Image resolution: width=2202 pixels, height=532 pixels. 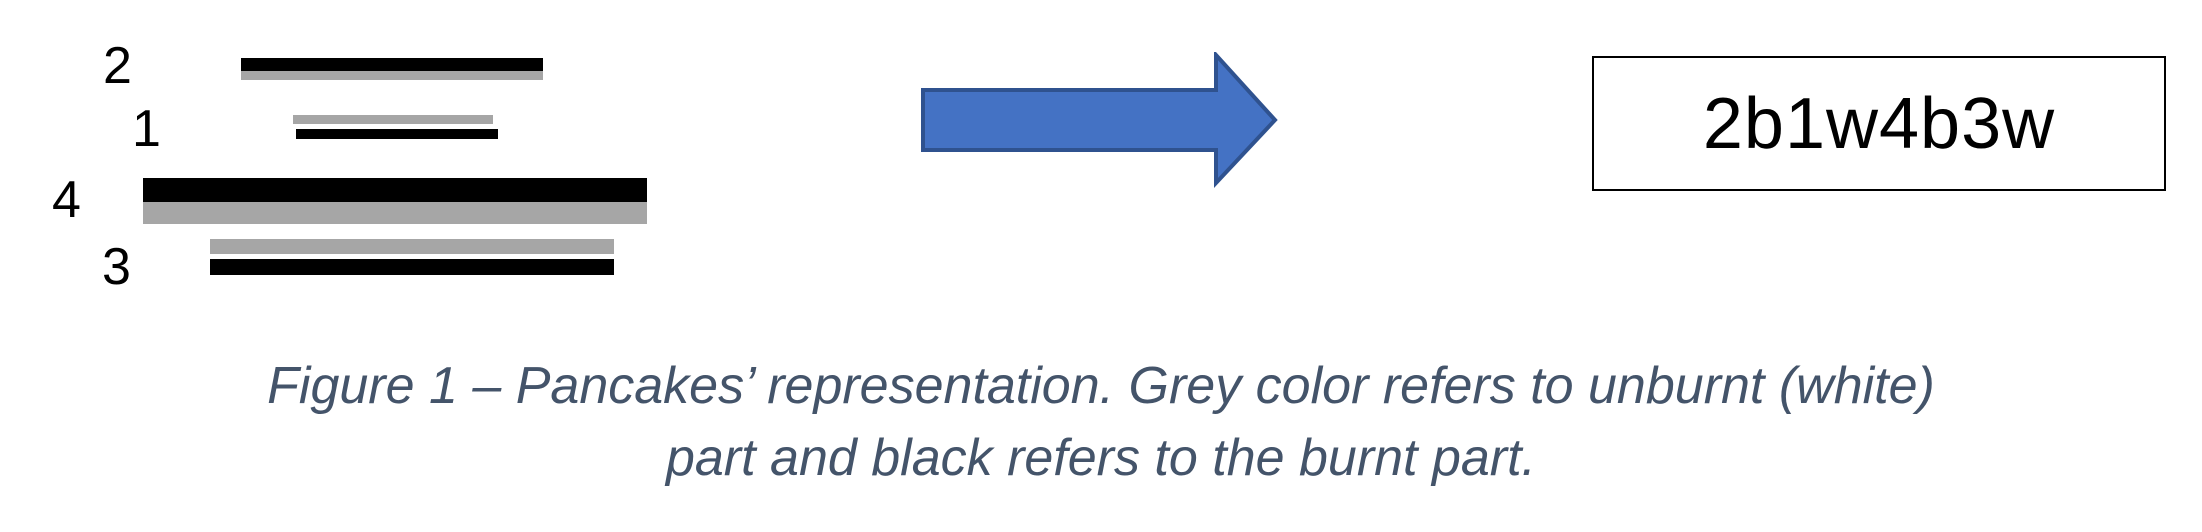 What do you see at coordinates (1101, 458) in the screenshot?
I see `caption-line-2: part and black refers to the burnt part.` at bounding box center [1101, 458].